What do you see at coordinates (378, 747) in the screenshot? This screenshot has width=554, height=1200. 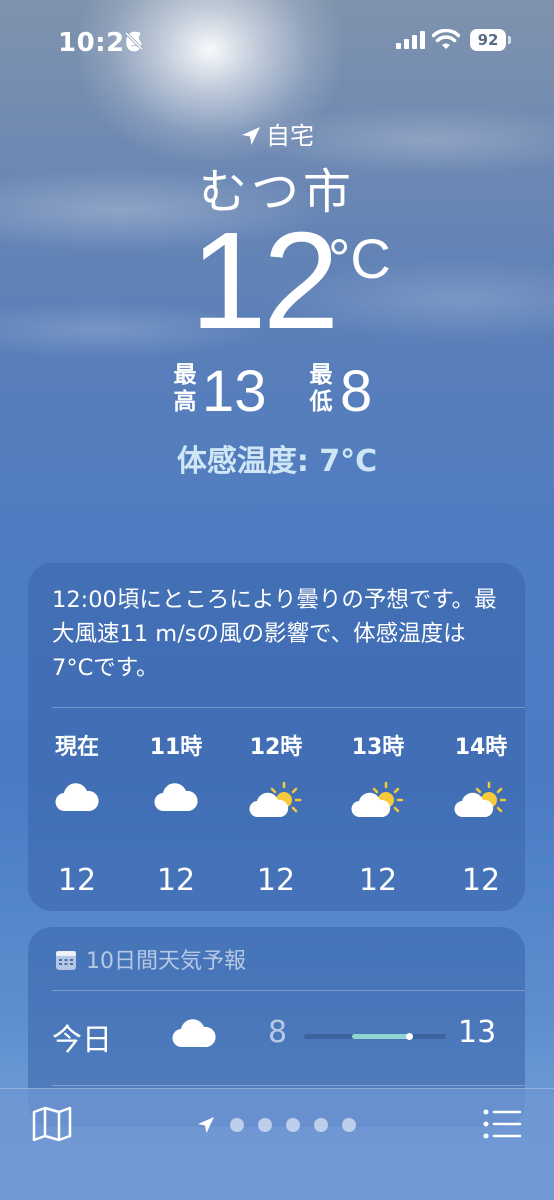 I see `hour-label: 13時` at bounding box center [378, 747].